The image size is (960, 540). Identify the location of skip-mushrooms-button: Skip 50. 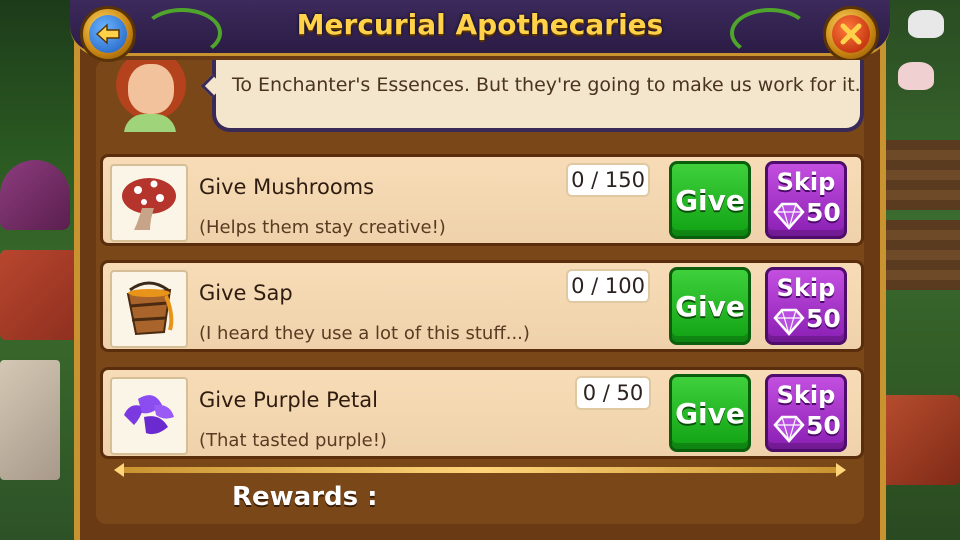
(806, 200).